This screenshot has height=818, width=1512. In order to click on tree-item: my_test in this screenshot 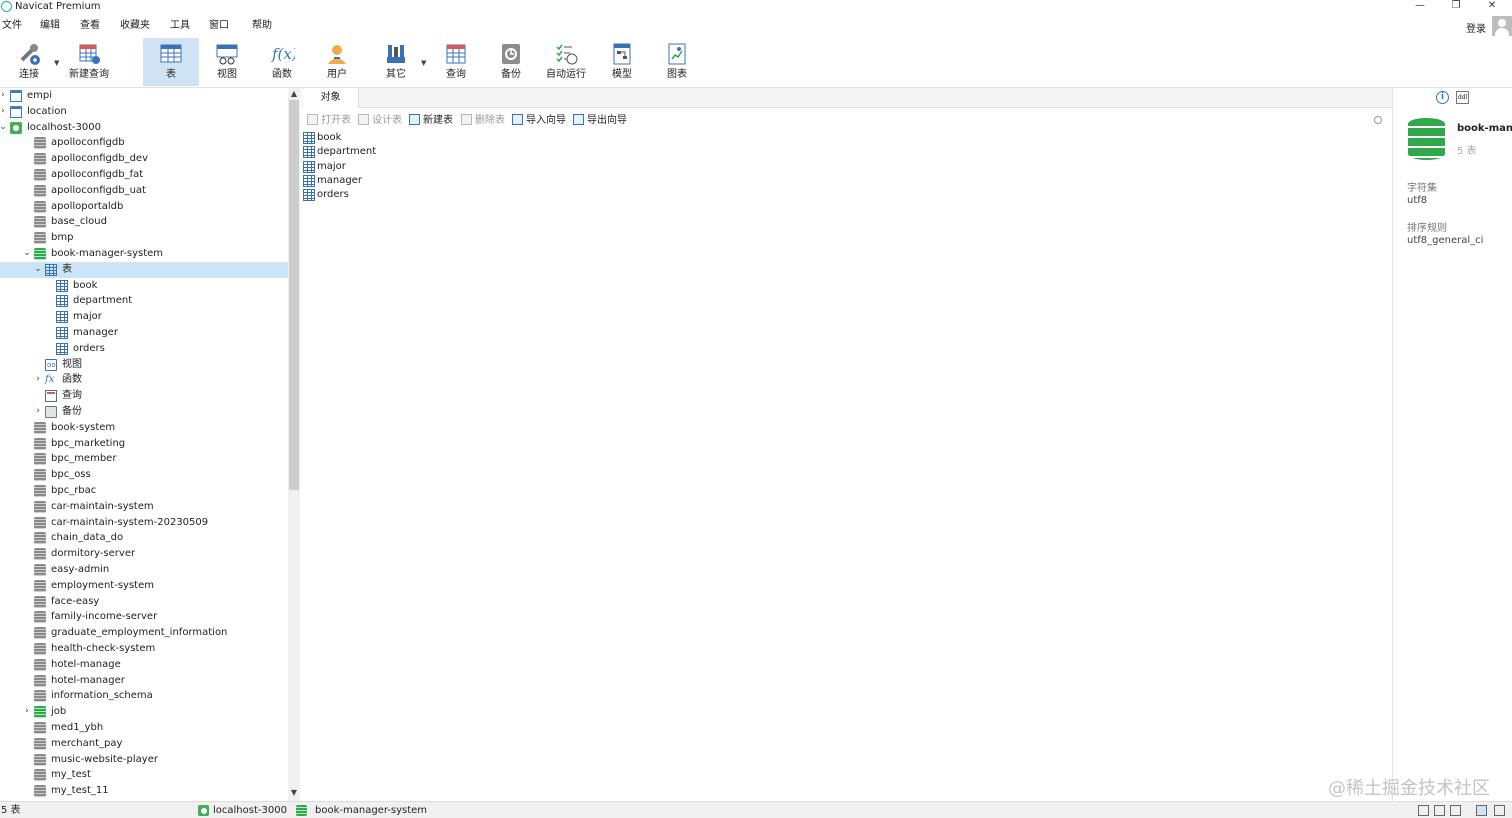, I will do `click(144, 775)`.